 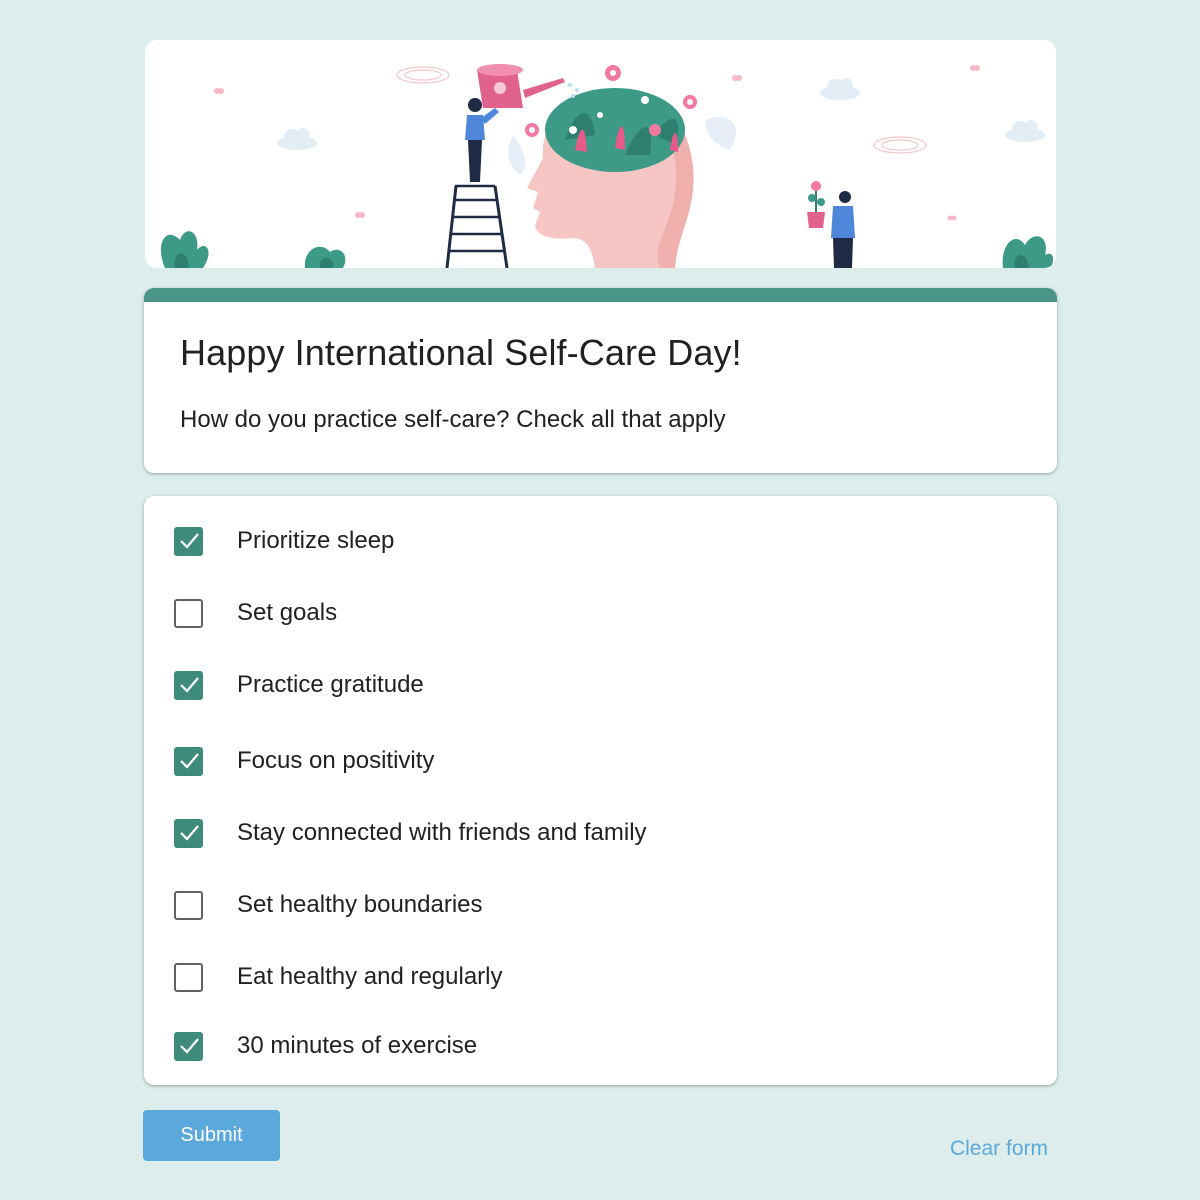 I want to click on clear-form-link: Clear form, so click(x=999, y=1149).